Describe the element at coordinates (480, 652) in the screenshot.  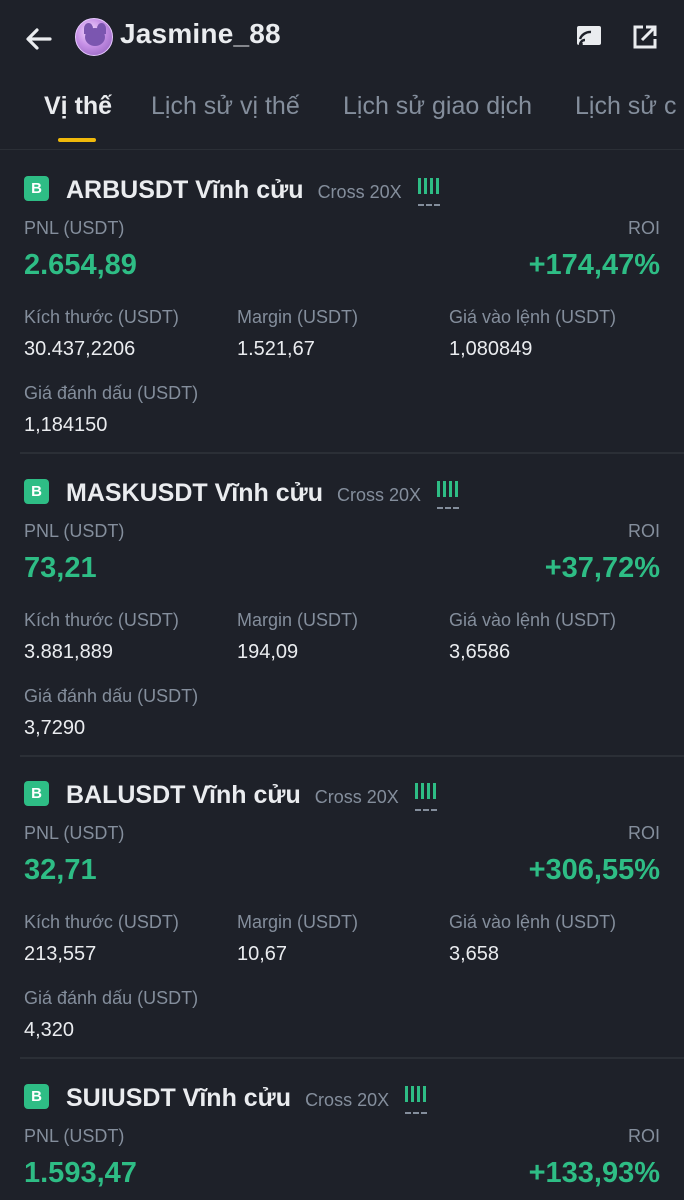
I see `entry-price-value: 3,6586` at that location.